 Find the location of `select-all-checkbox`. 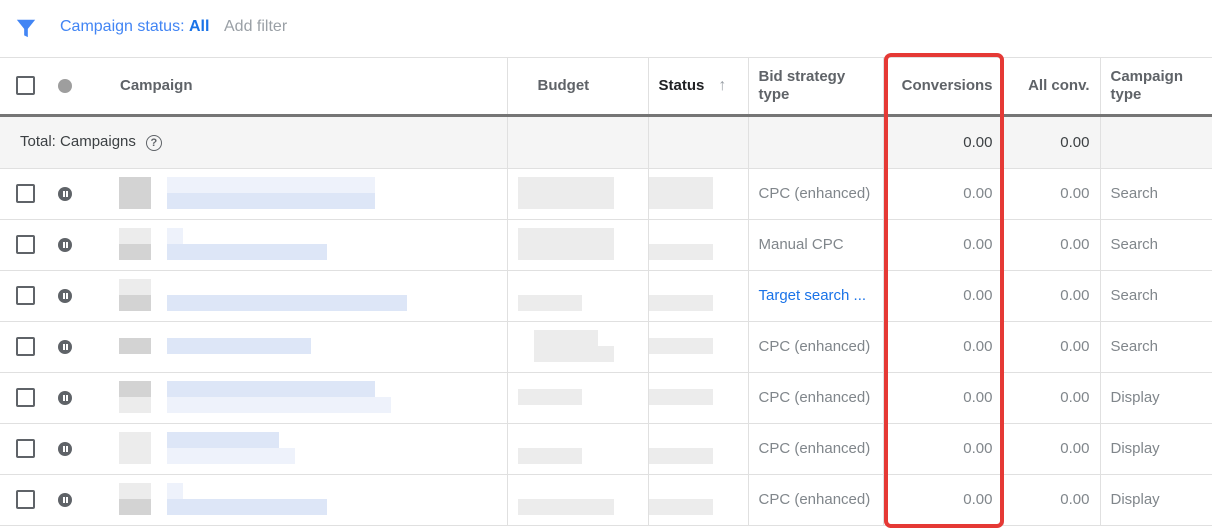

select-all-checkbox is located at coordinates (25, 86).